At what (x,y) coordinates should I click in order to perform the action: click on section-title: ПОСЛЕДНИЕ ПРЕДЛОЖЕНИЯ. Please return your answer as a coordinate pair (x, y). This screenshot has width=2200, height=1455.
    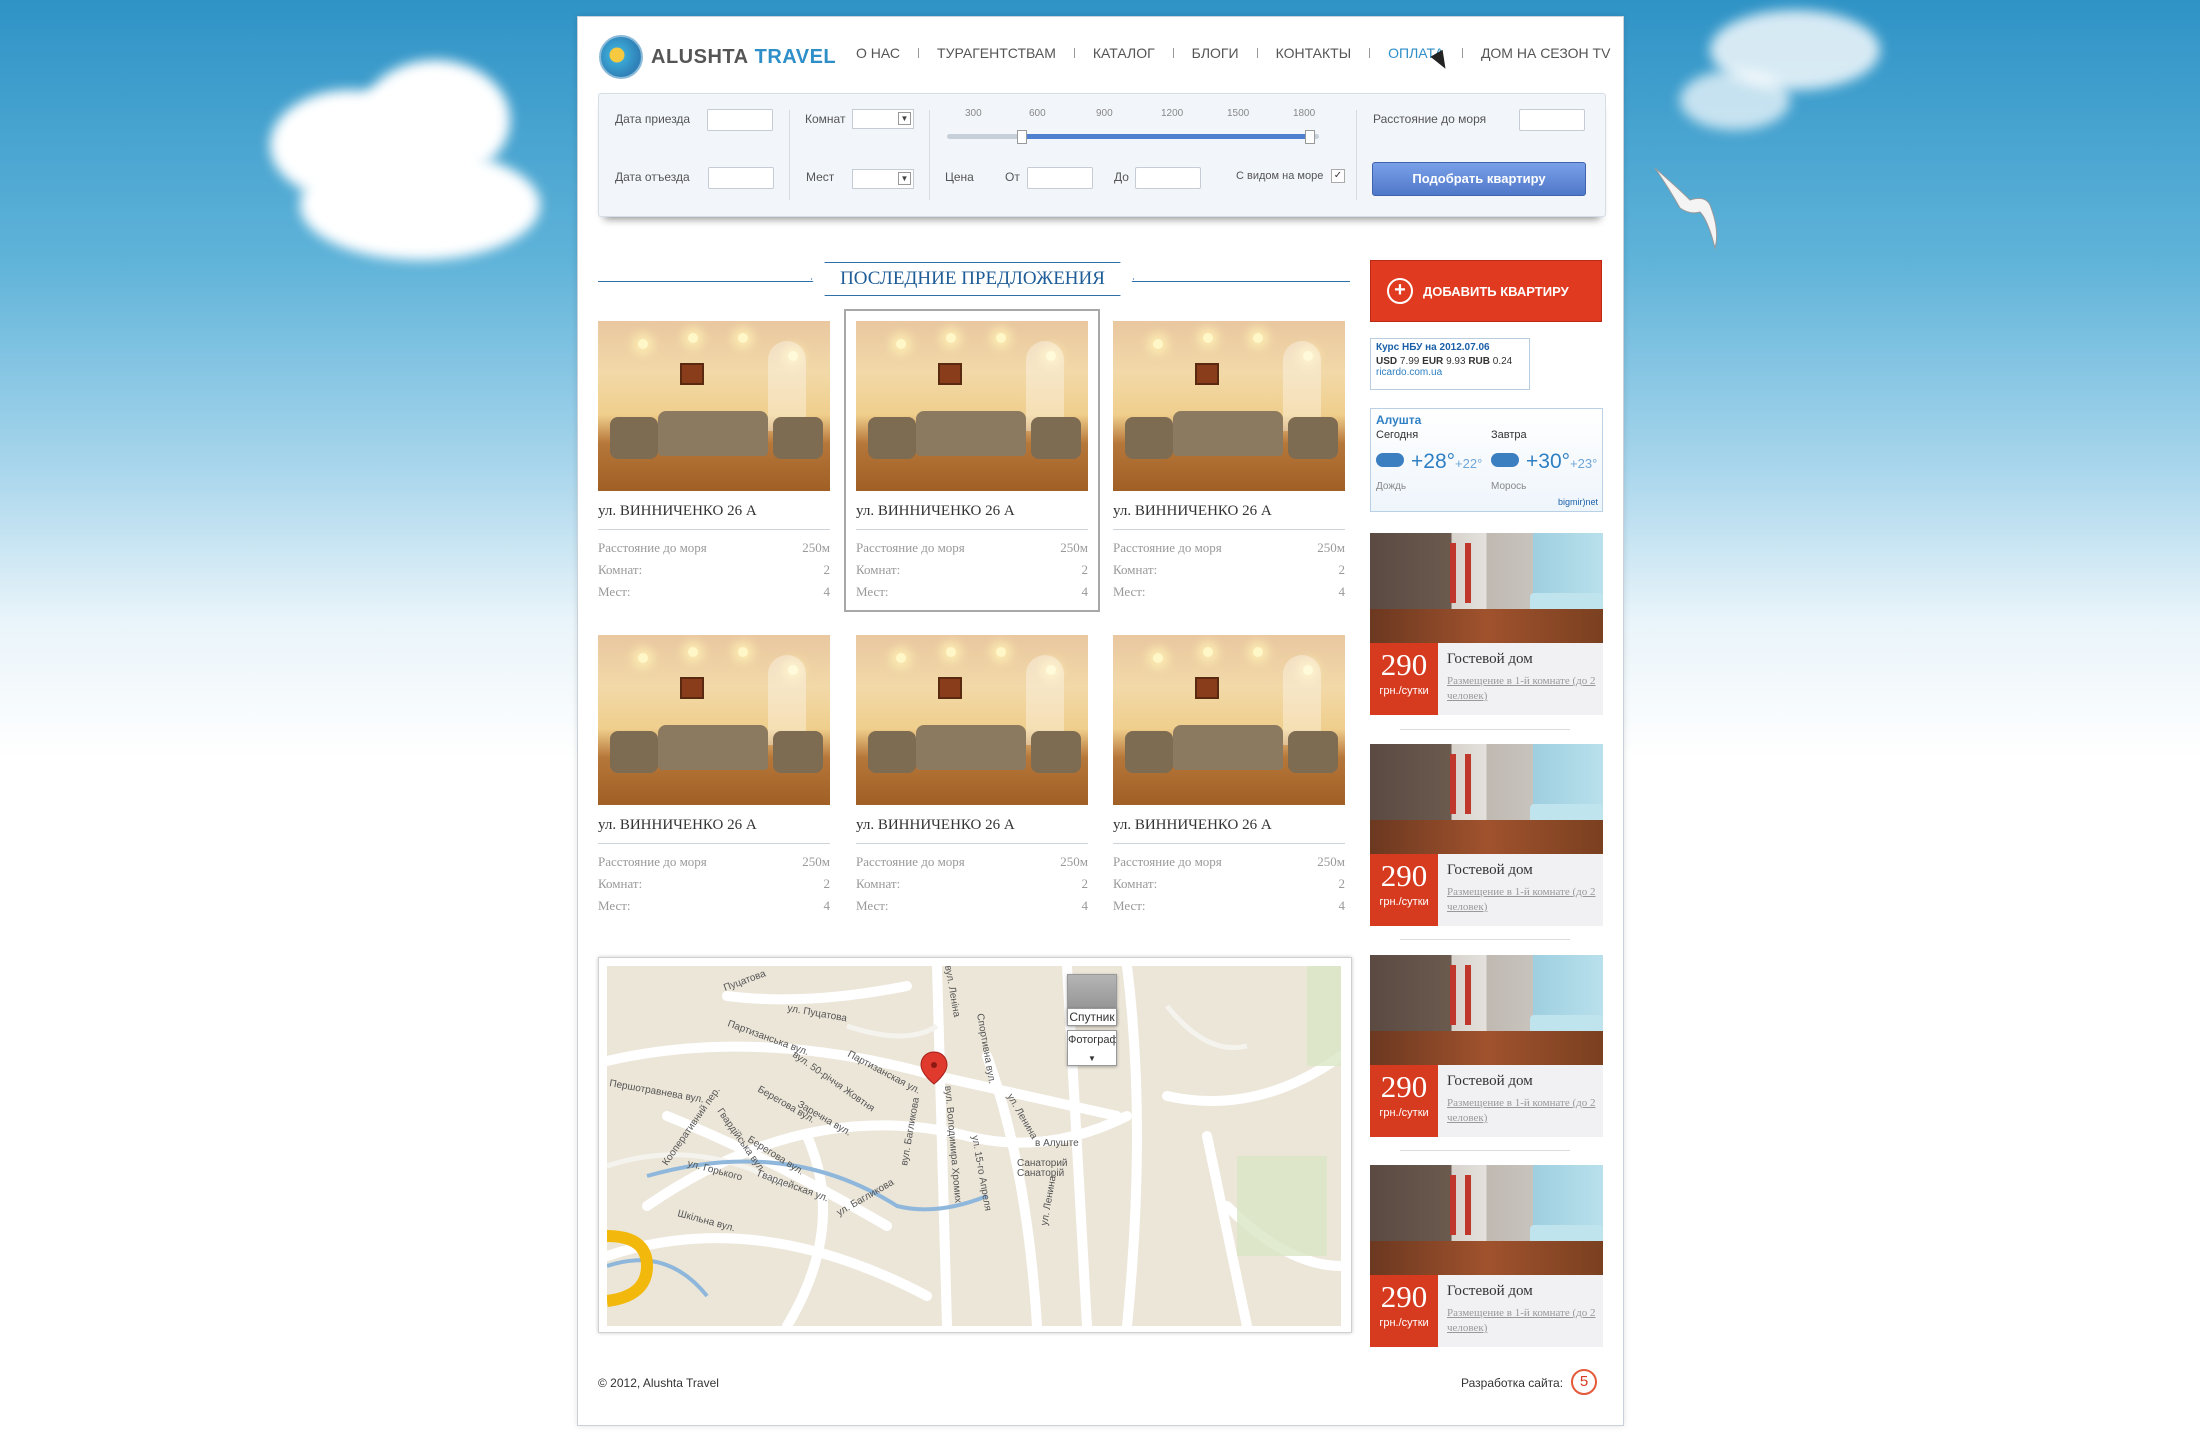
    Looking at the image, I should click on (972, 279).